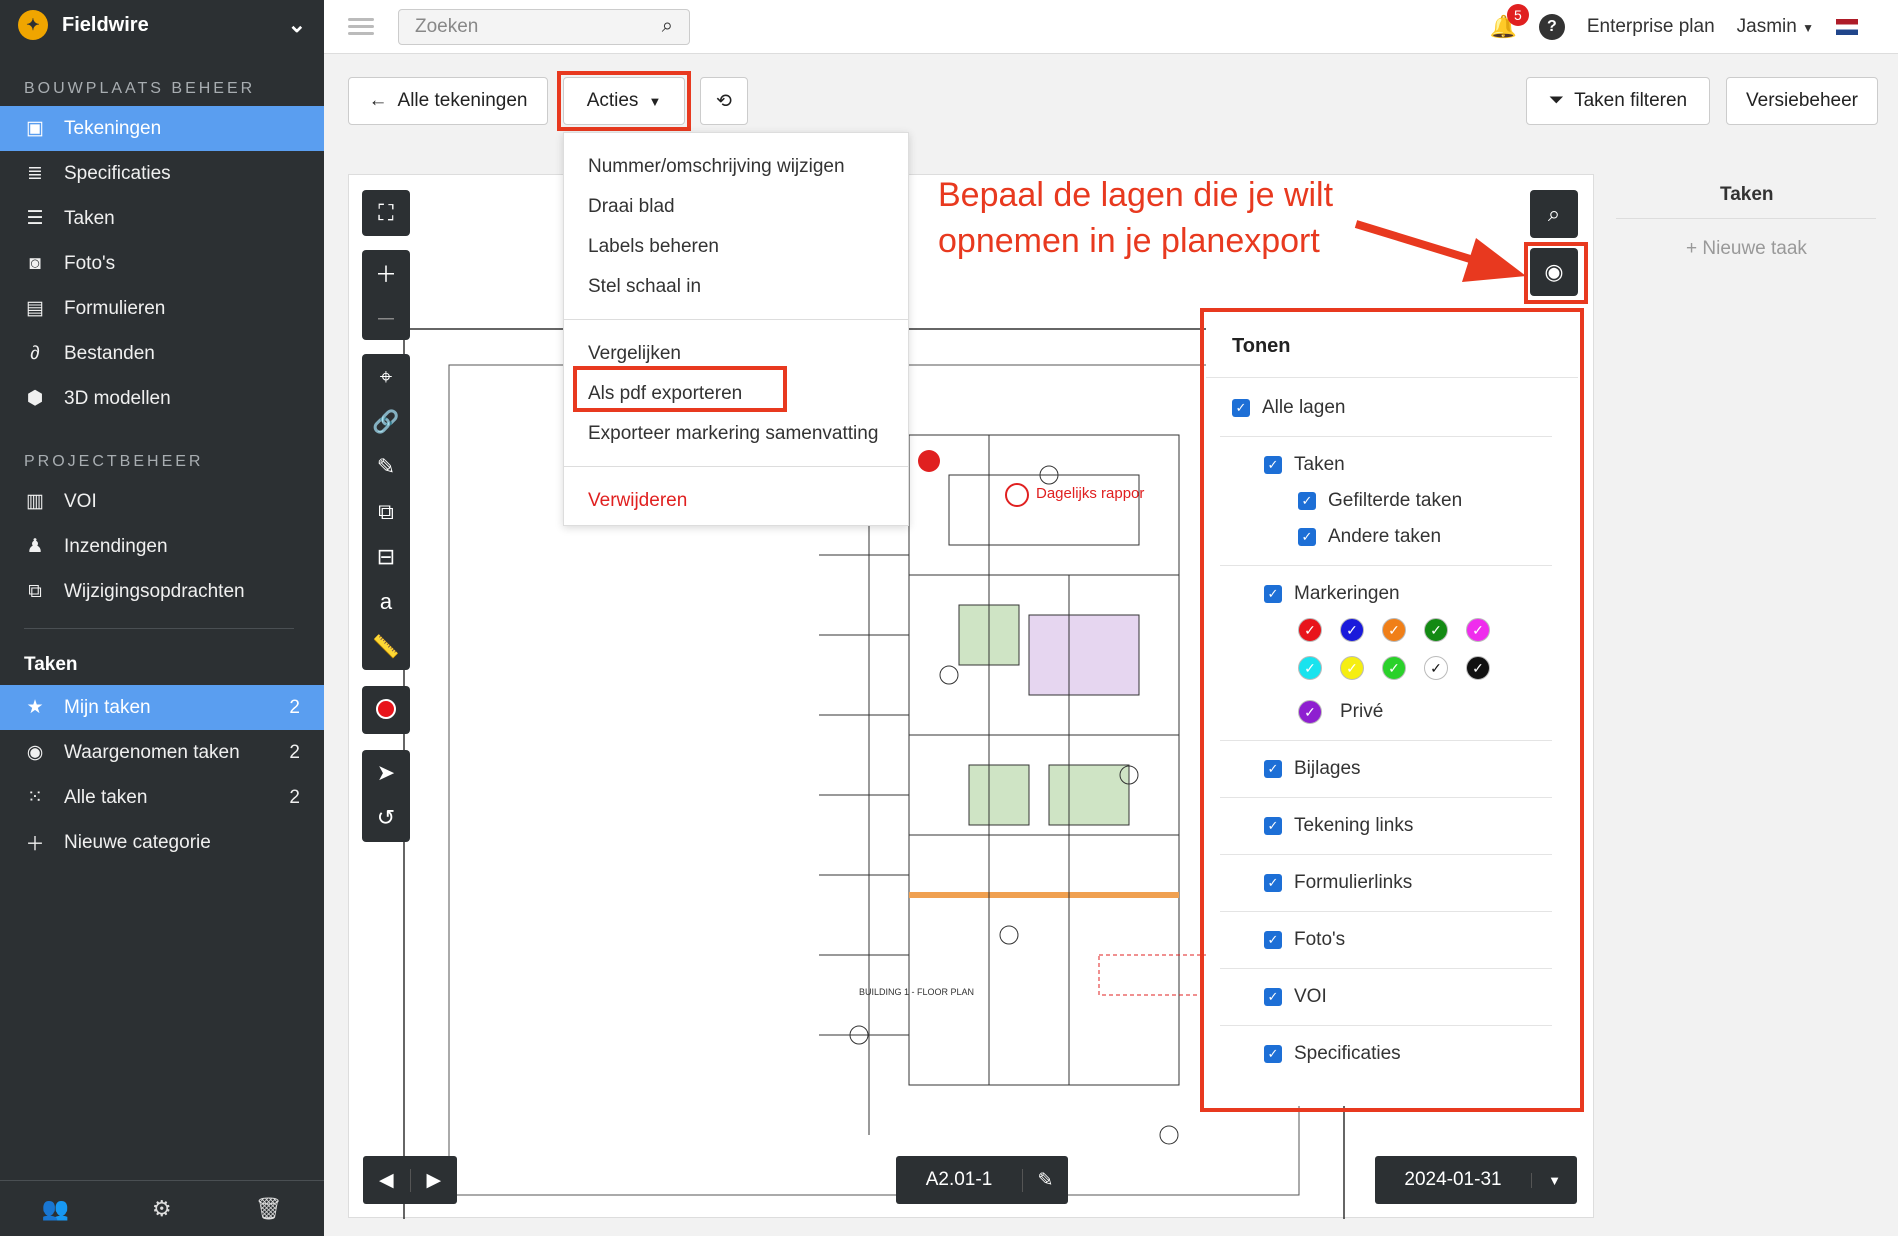 The width and height of the screenshot is (1898, 1236). I want to click on section-heading: PROJECTBEHEER, so click(114, 461).